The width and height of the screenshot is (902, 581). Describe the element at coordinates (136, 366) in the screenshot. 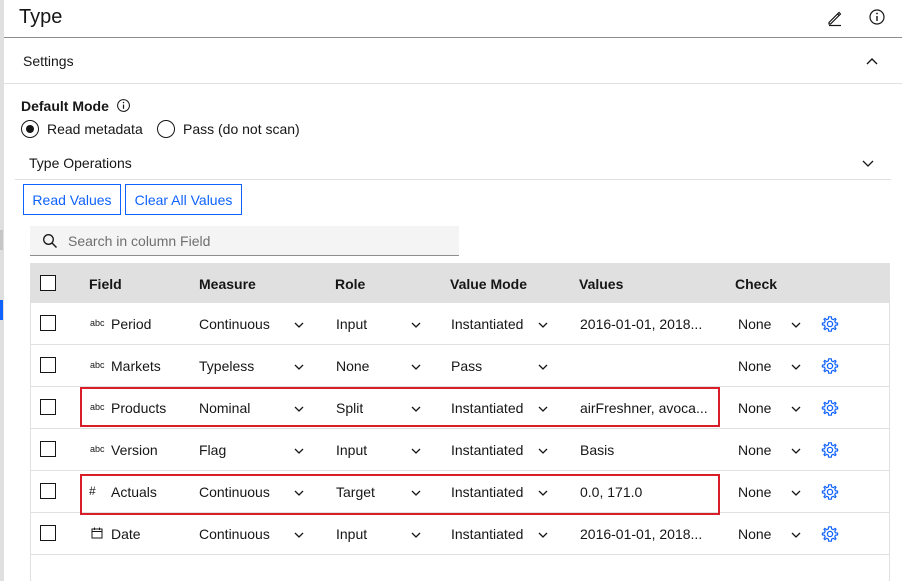

I see `field-name: Markets` at that location.